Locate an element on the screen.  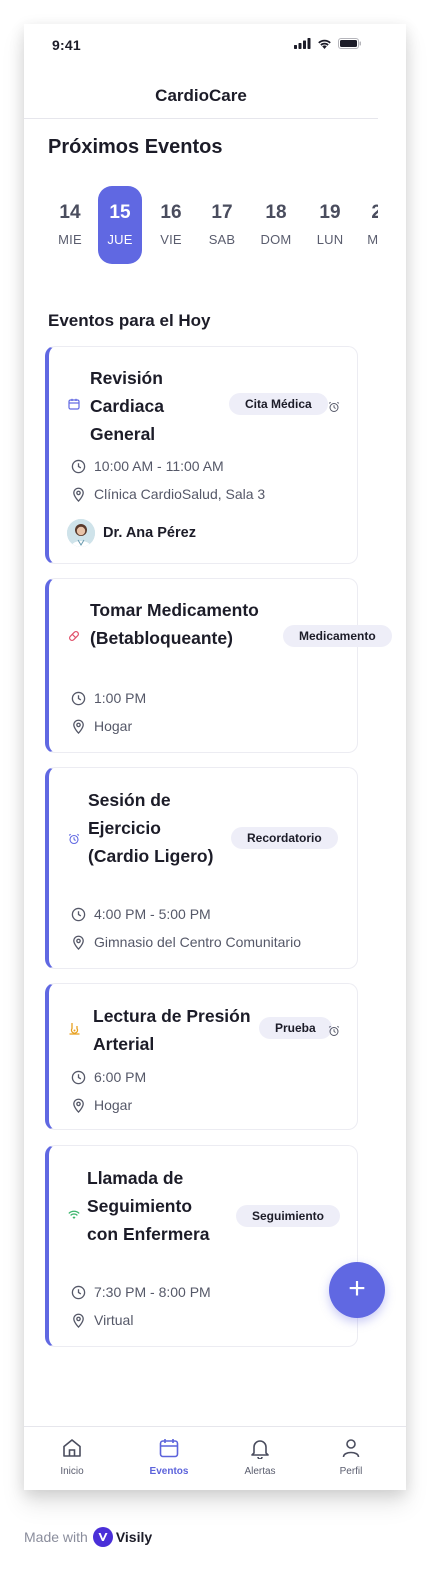
date-number: 14 is located at coordinates (70, 212).